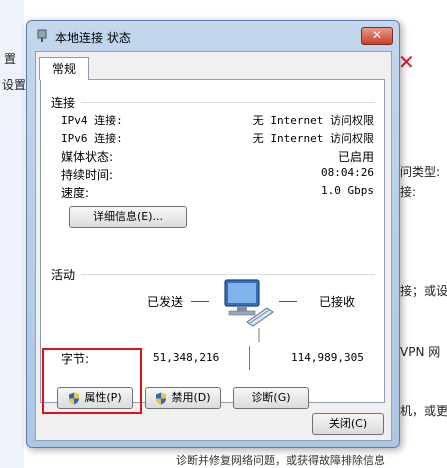 The width and height of the screenshot is (447, 468). I want to click on speed-value: 1.0 Gbps, so click(347, 190).